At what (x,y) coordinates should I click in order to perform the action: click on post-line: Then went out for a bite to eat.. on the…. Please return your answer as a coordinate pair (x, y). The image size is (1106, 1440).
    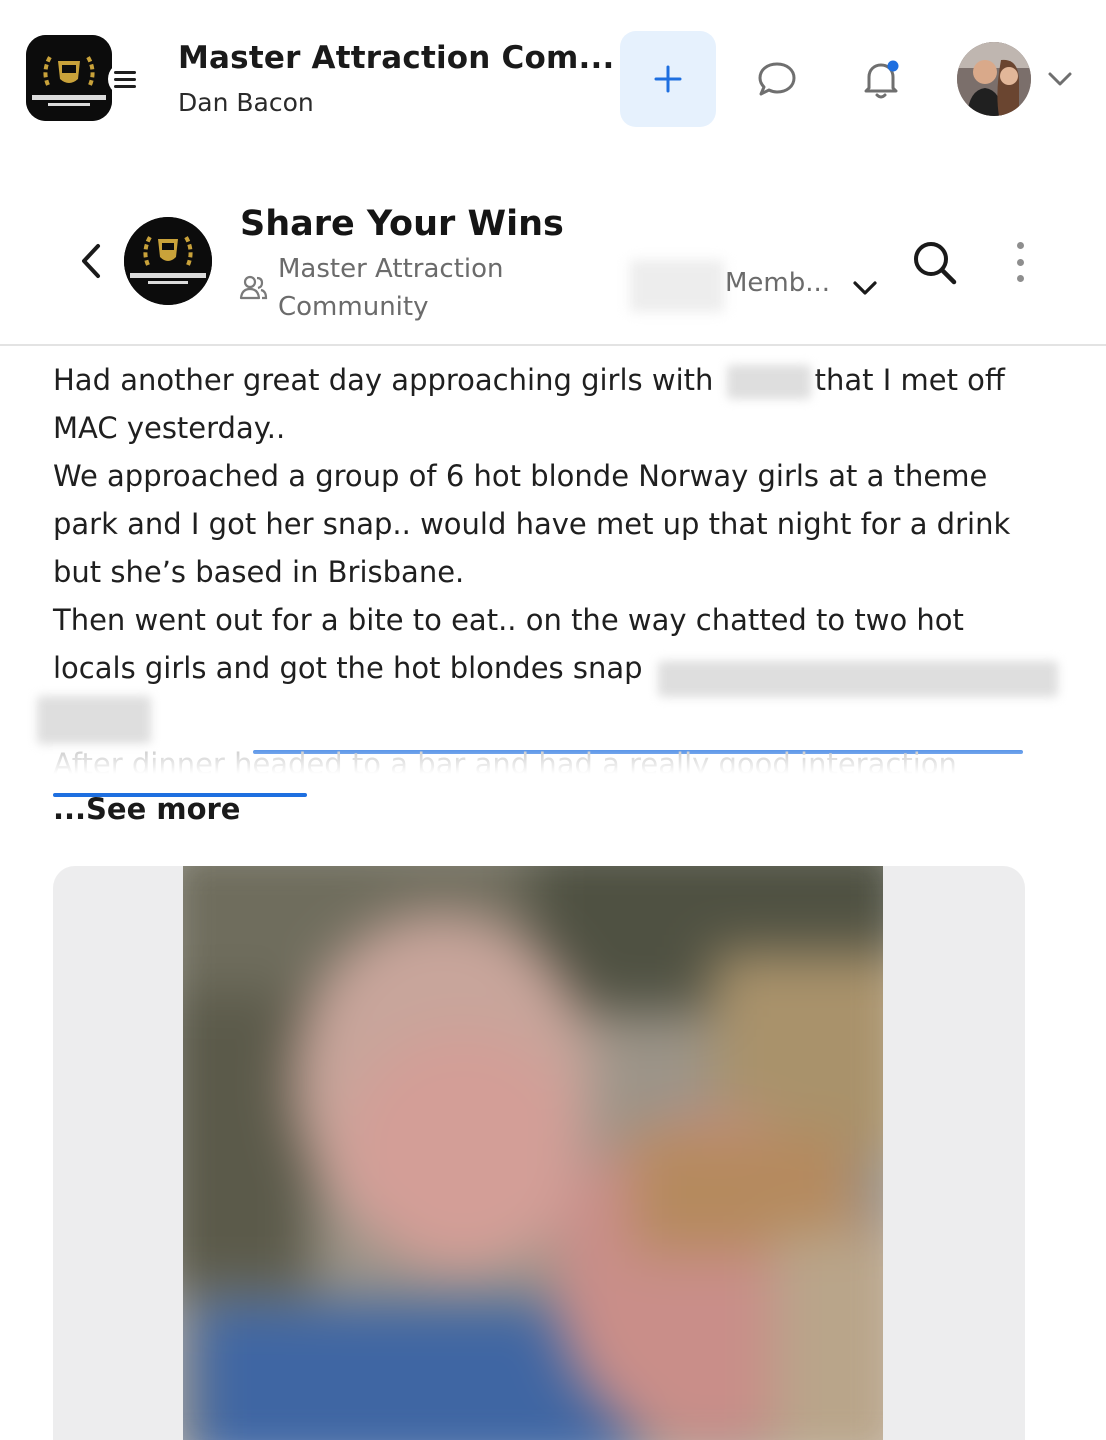
    Looking at the image, I should click on (508, 620).